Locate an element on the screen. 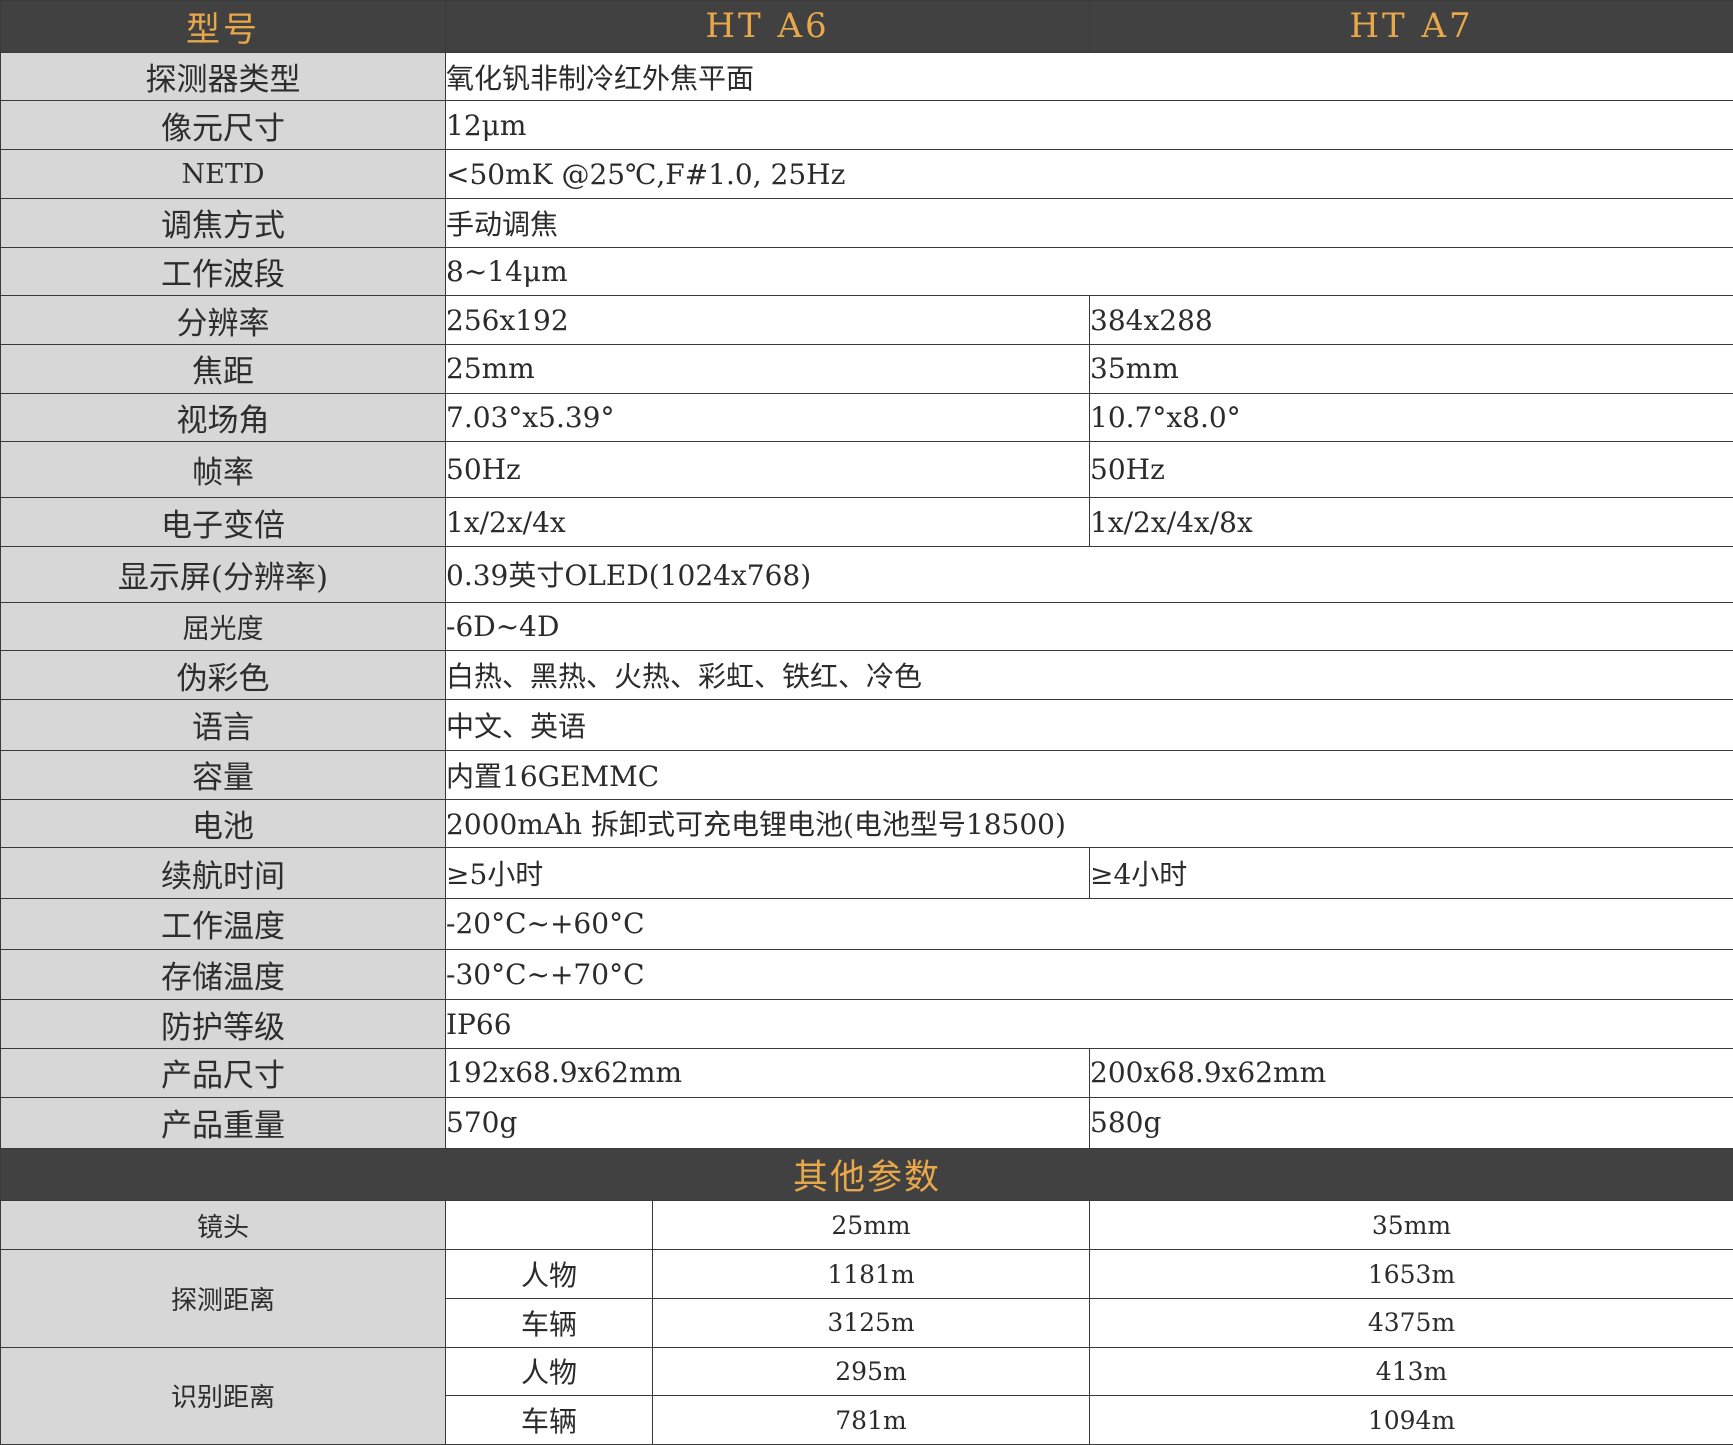  detection-person-a6-value: 1181m is located at coordinates (871, 1274).